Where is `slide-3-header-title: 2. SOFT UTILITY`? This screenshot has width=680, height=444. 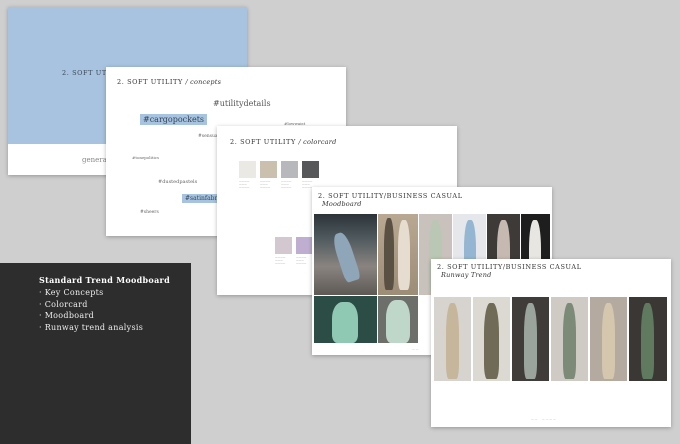 slide-3-header-title: 2. SOFT UTILITY is located at coordinates (263, 142).